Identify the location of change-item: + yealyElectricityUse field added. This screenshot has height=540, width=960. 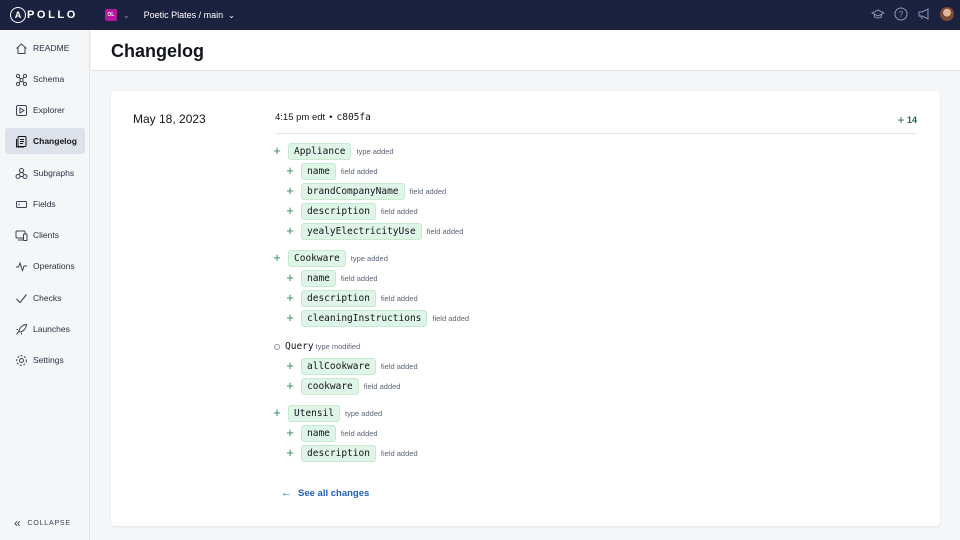
(374, 231).